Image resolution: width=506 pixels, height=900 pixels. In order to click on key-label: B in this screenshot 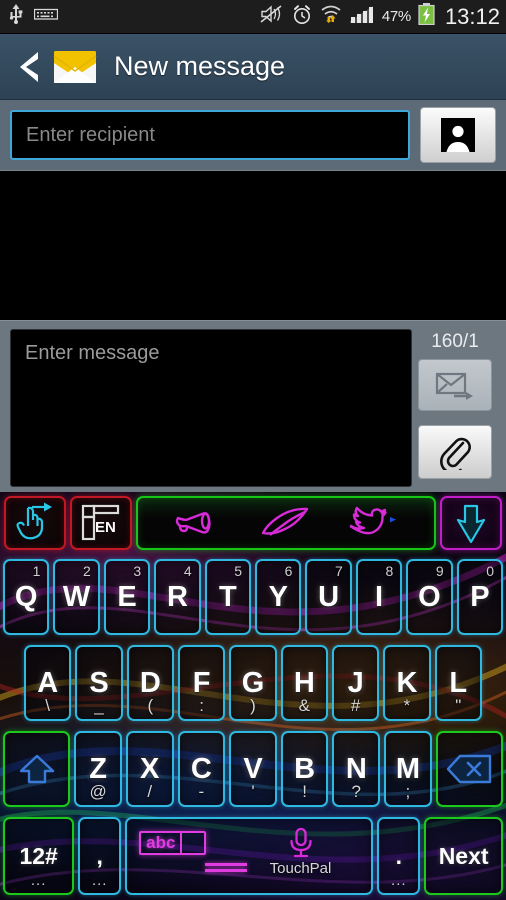, I will do `click(305, 768)`.